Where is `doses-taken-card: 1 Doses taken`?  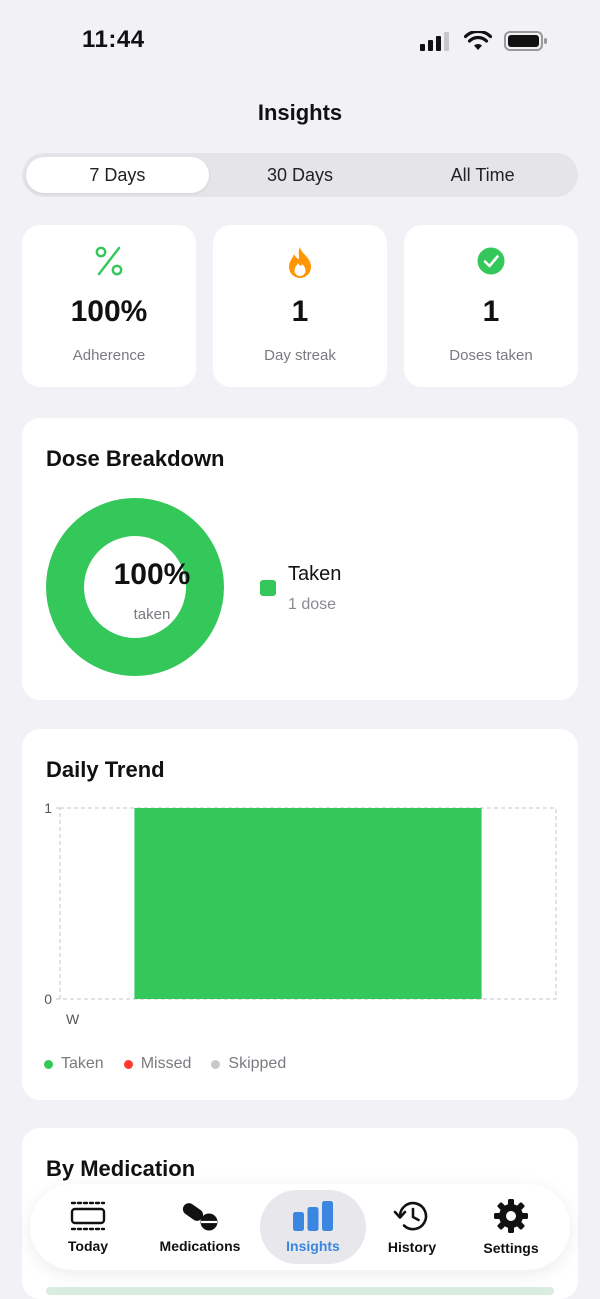
doses-taken-card: 1 Doses taken is located at coordinates (491, 306).